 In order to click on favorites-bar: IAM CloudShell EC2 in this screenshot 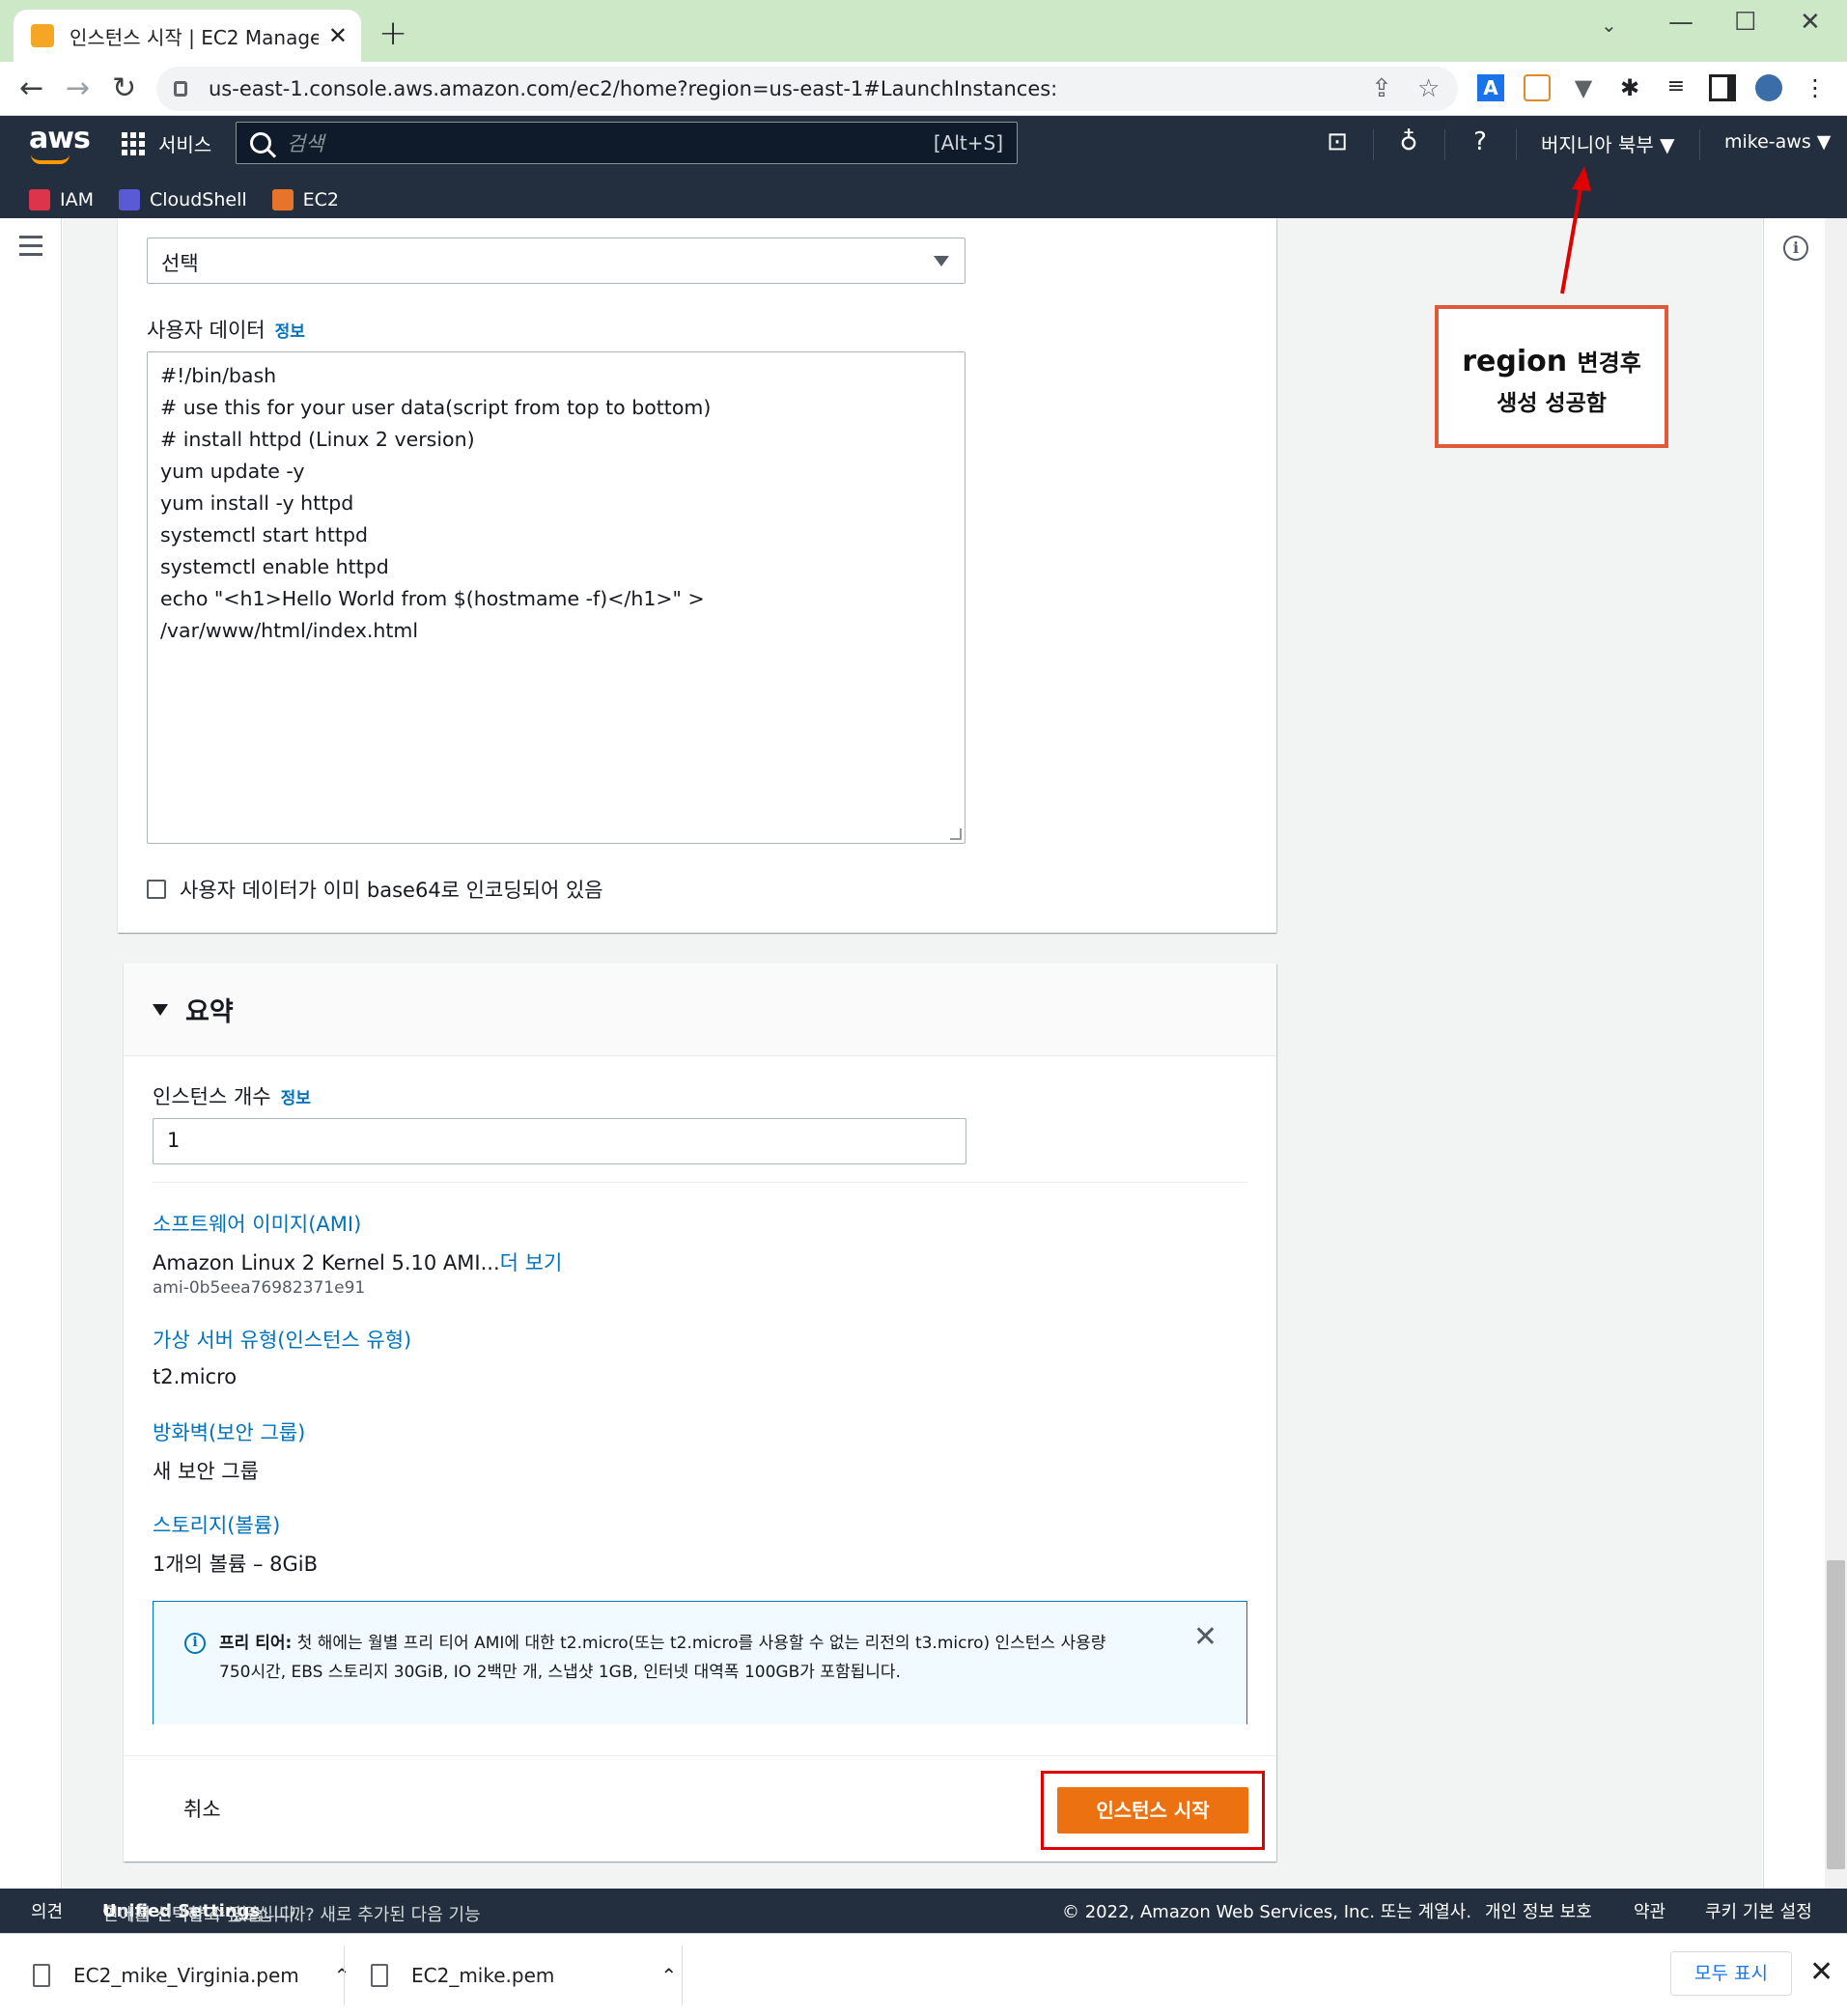, I will do `click(182, 200)`.